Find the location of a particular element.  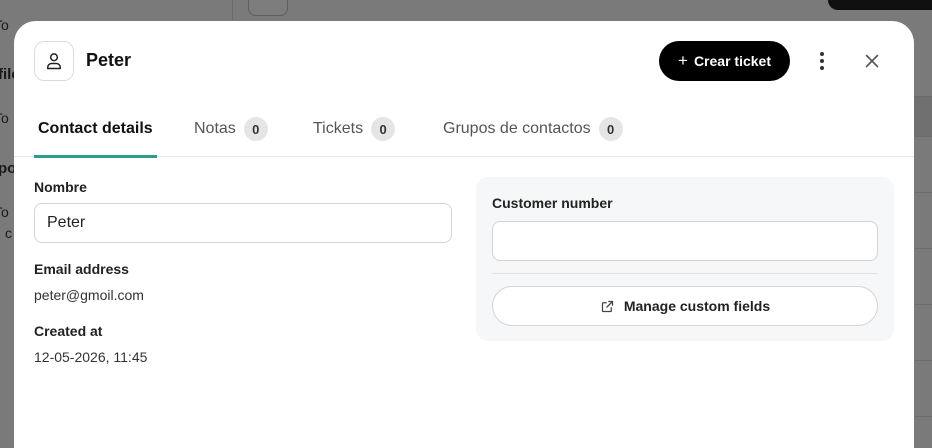

tab-notas: Notas 0 is located at coordinates (231, 129).